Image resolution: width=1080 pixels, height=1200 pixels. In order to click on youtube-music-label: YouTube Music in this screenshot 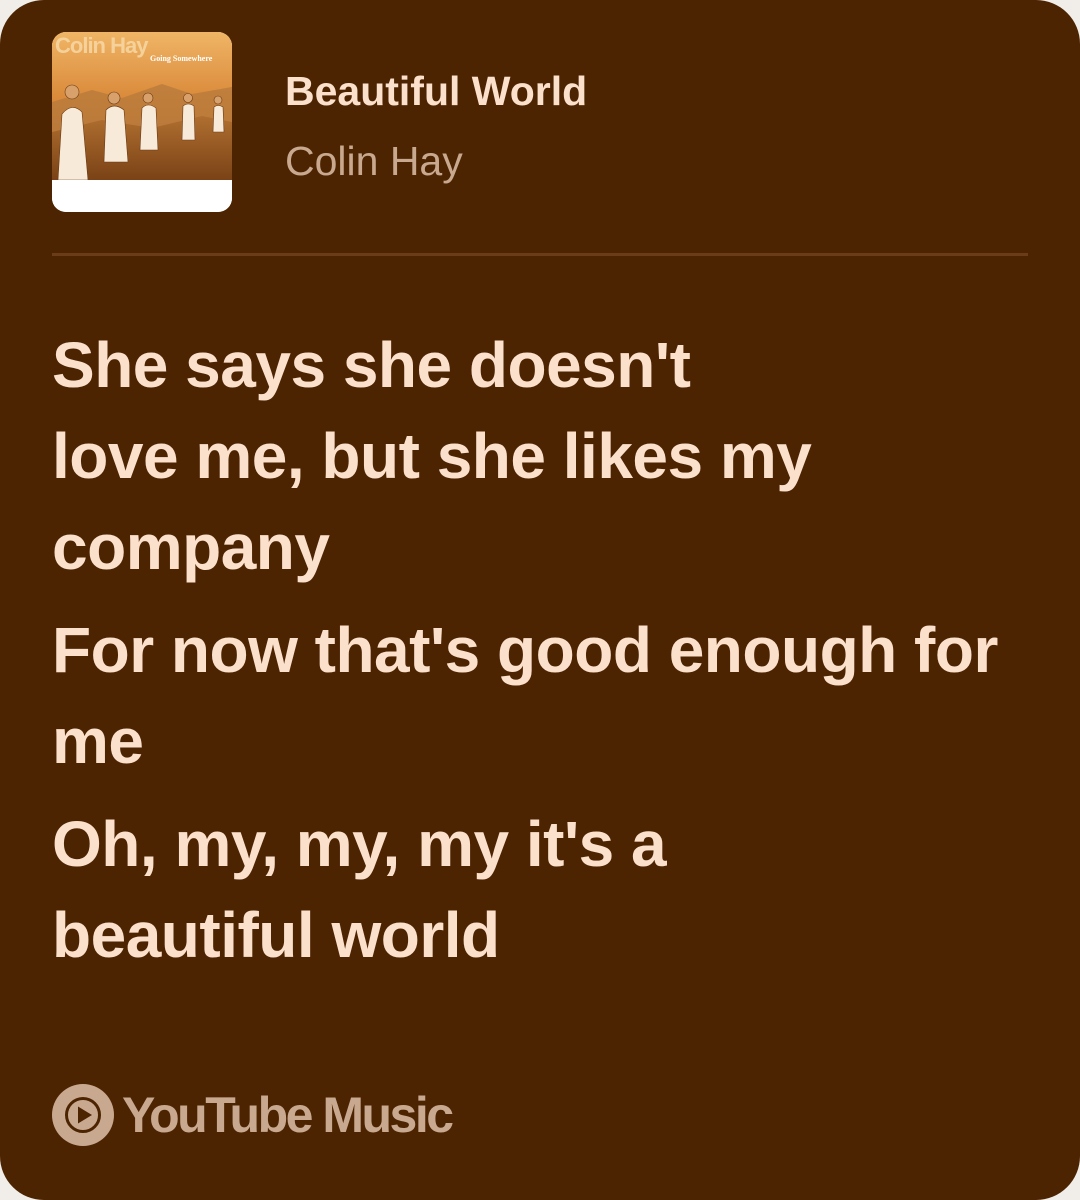, I will do `click(288, 1115)`.